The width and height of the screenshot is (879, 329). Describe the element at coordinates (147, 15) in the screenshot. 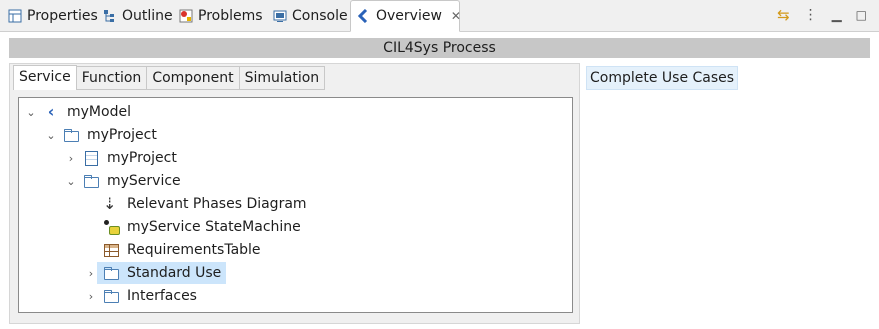

I see `tab-label: Outline` at that location.